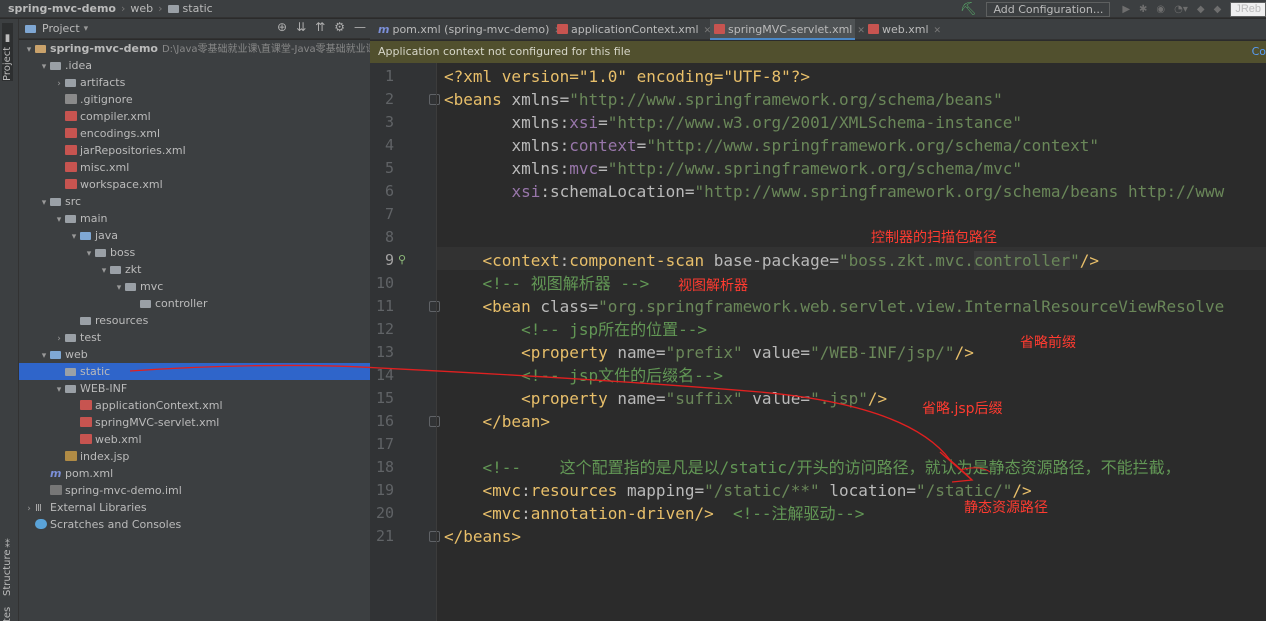  I want to click on project-tool-tab: Project ▮, so click(7, 52).